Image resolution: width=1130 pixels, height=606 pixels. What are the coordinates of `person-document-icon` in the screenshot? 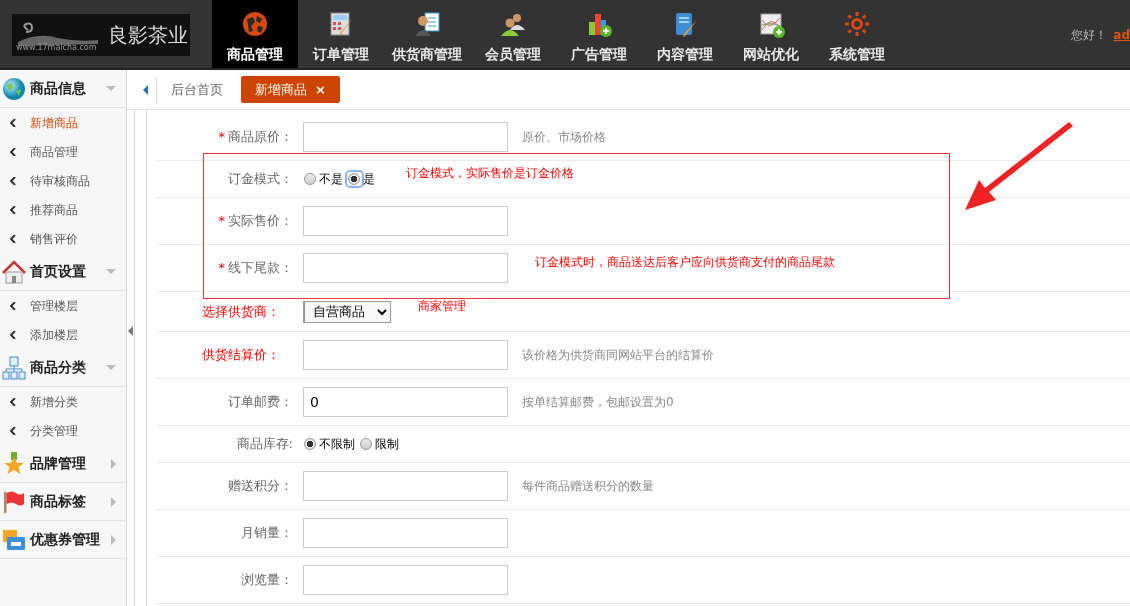 It's located at (427, 23).